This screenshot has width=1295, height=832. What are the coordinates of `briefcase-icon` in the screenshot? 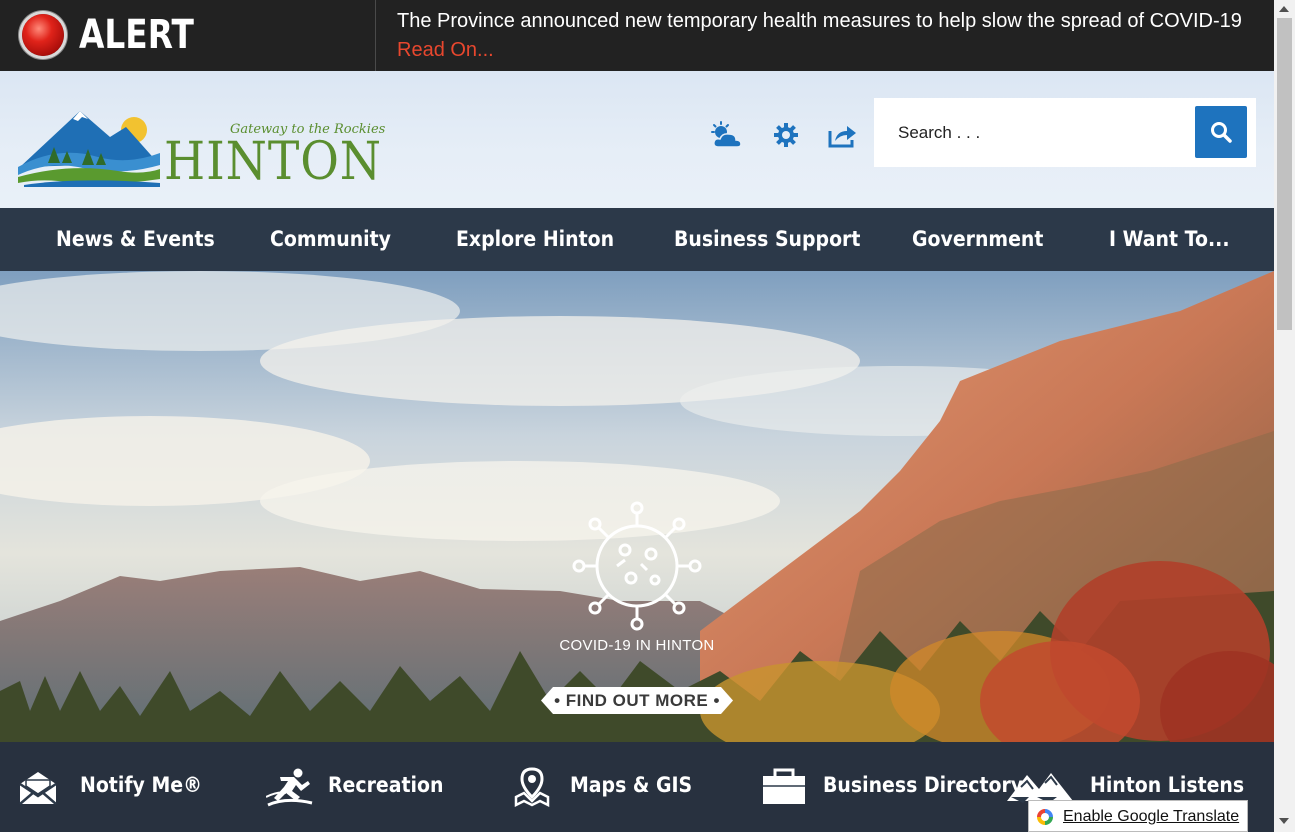 It's located at (784, 787).